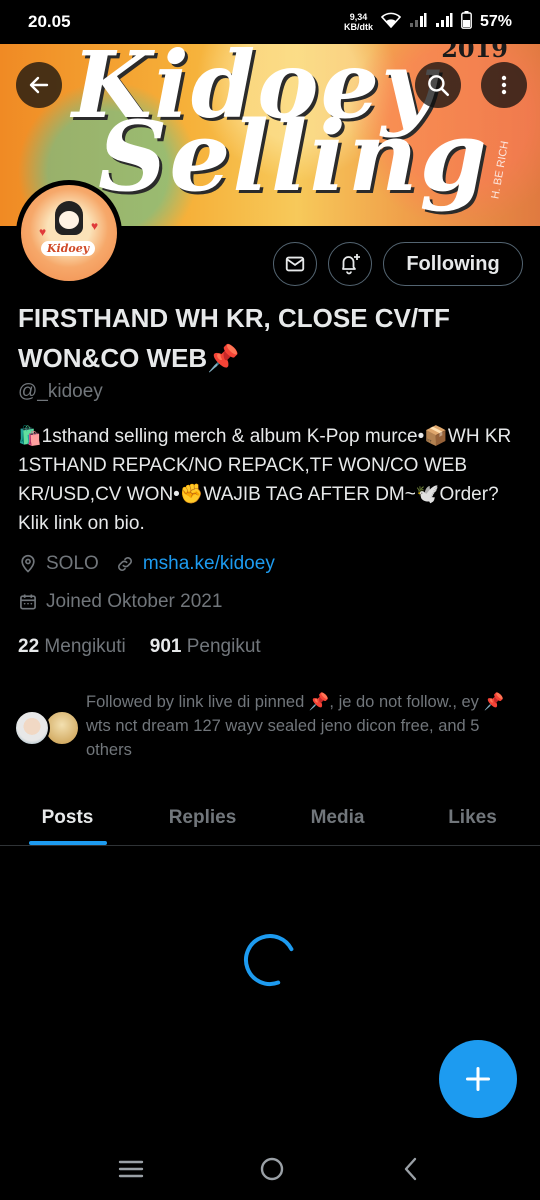 This screenshot has height=1200, width=540. I want to click on avatar-image: ♥ ♥ Kidoey, so click(69, 233).